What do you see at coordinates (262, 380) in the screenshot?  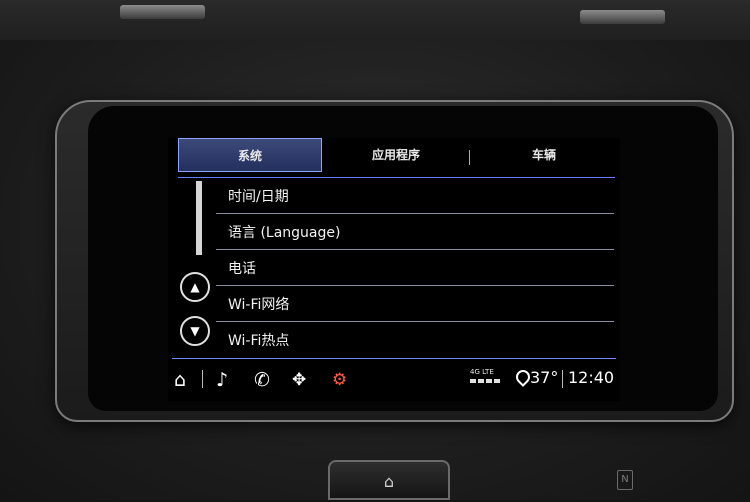 I see `phone-icon: ✆` at bounding box center [262, 380].